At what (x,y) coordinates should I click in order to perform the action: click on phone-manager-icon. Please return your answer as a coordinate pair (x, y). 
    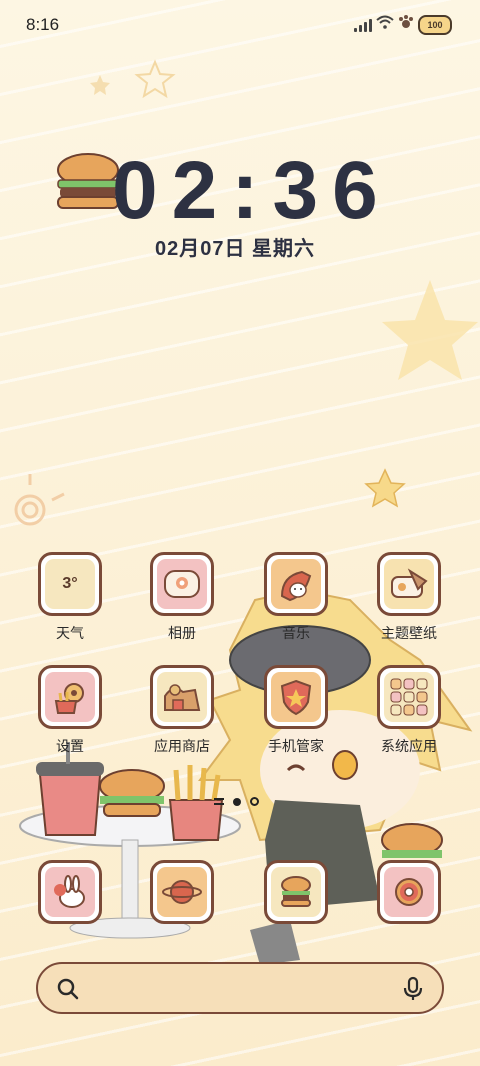
    Looking at the image, I should click on (296, 697).